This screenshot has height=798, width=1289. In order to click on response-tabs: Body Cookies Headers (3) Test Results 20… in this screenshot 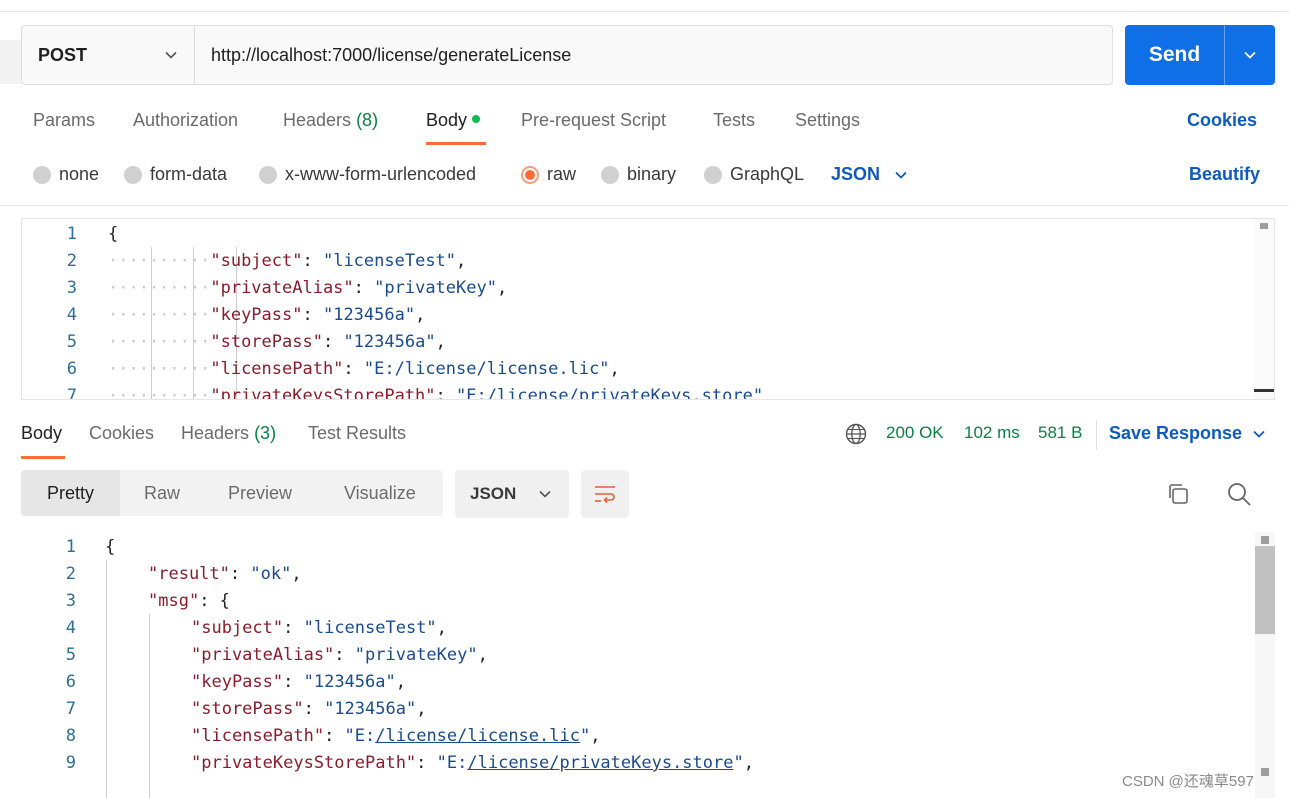, I will do `click(648, 440)`.